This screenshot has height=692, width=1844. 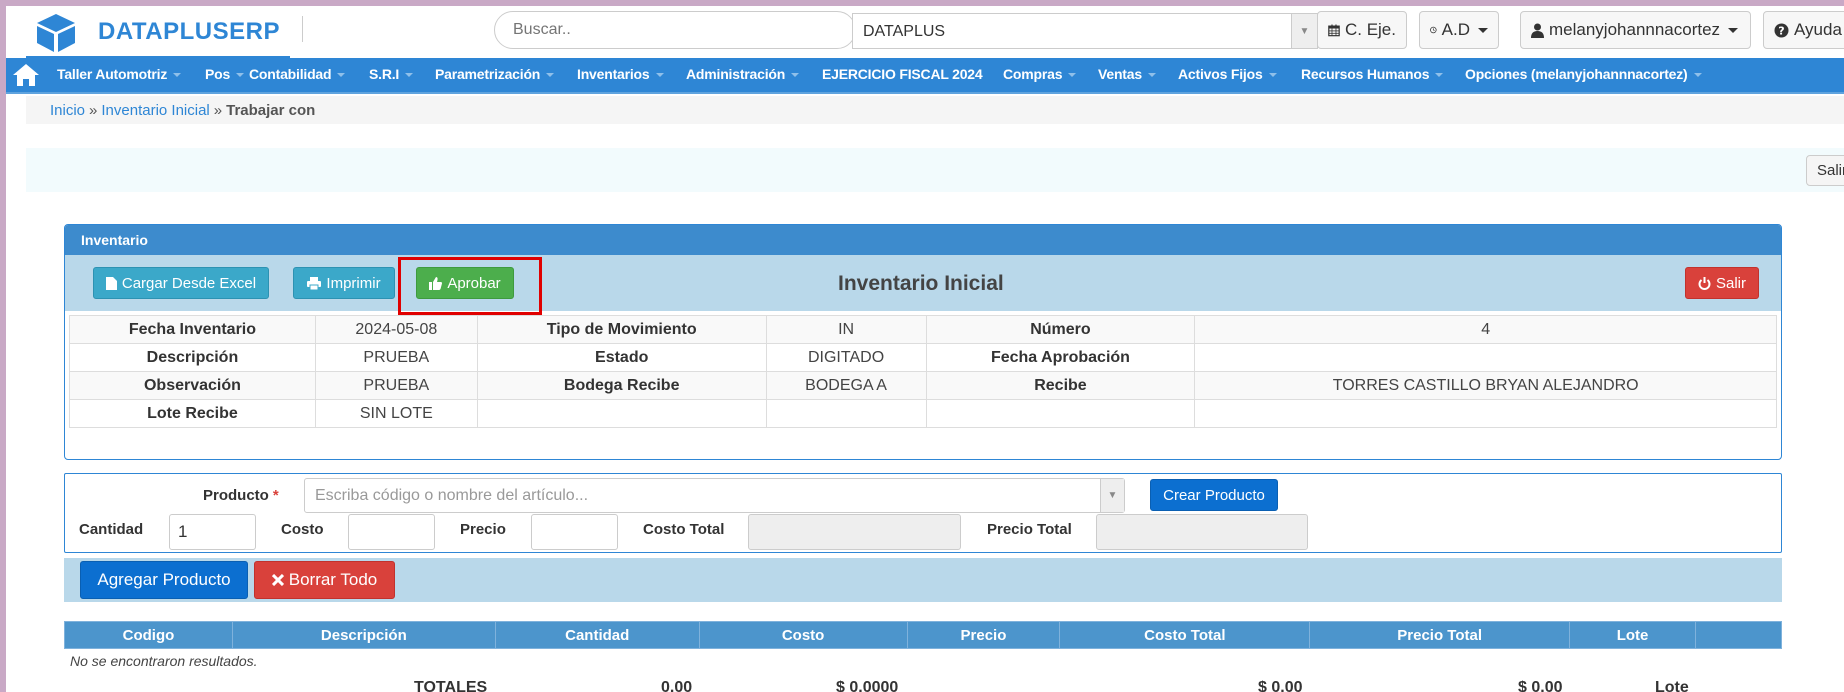 I want to click on top-exit-button: Salir, so click(x=1825, y=170).